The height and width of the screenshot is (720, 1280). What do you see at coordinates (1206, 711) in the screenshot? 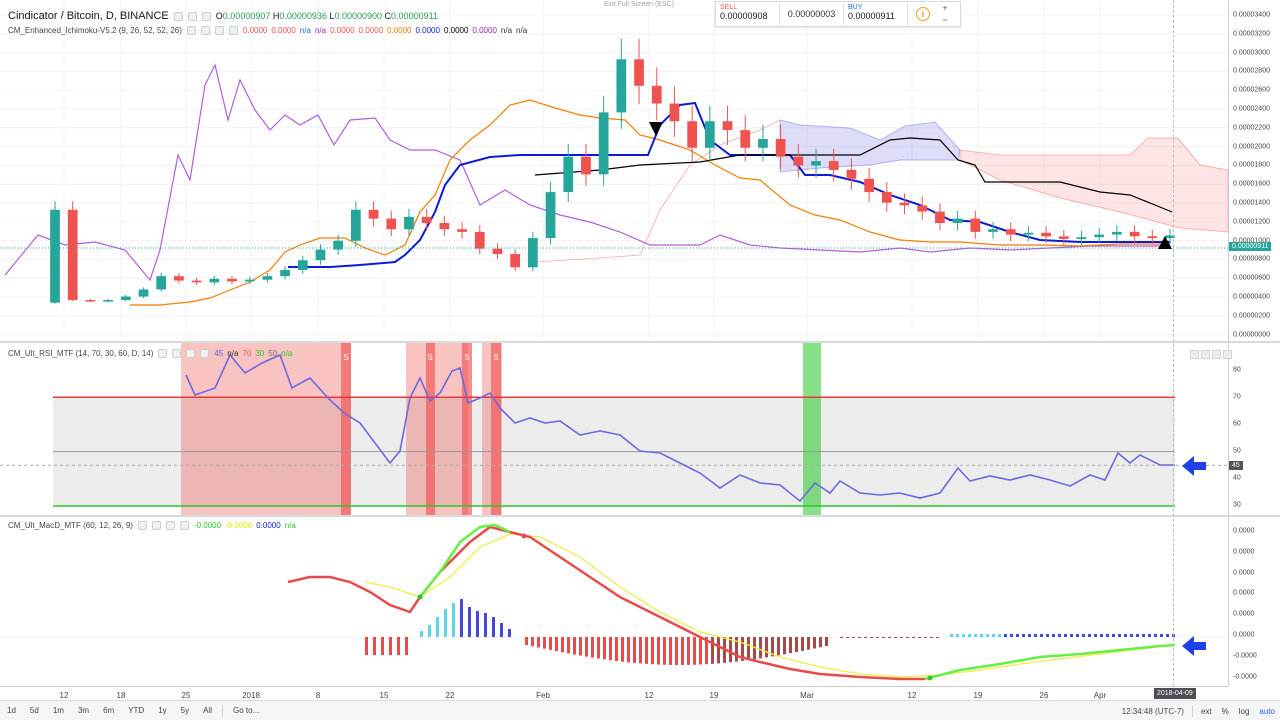
I see `ext-toggle: ext` at bounding box center [1206, 711].